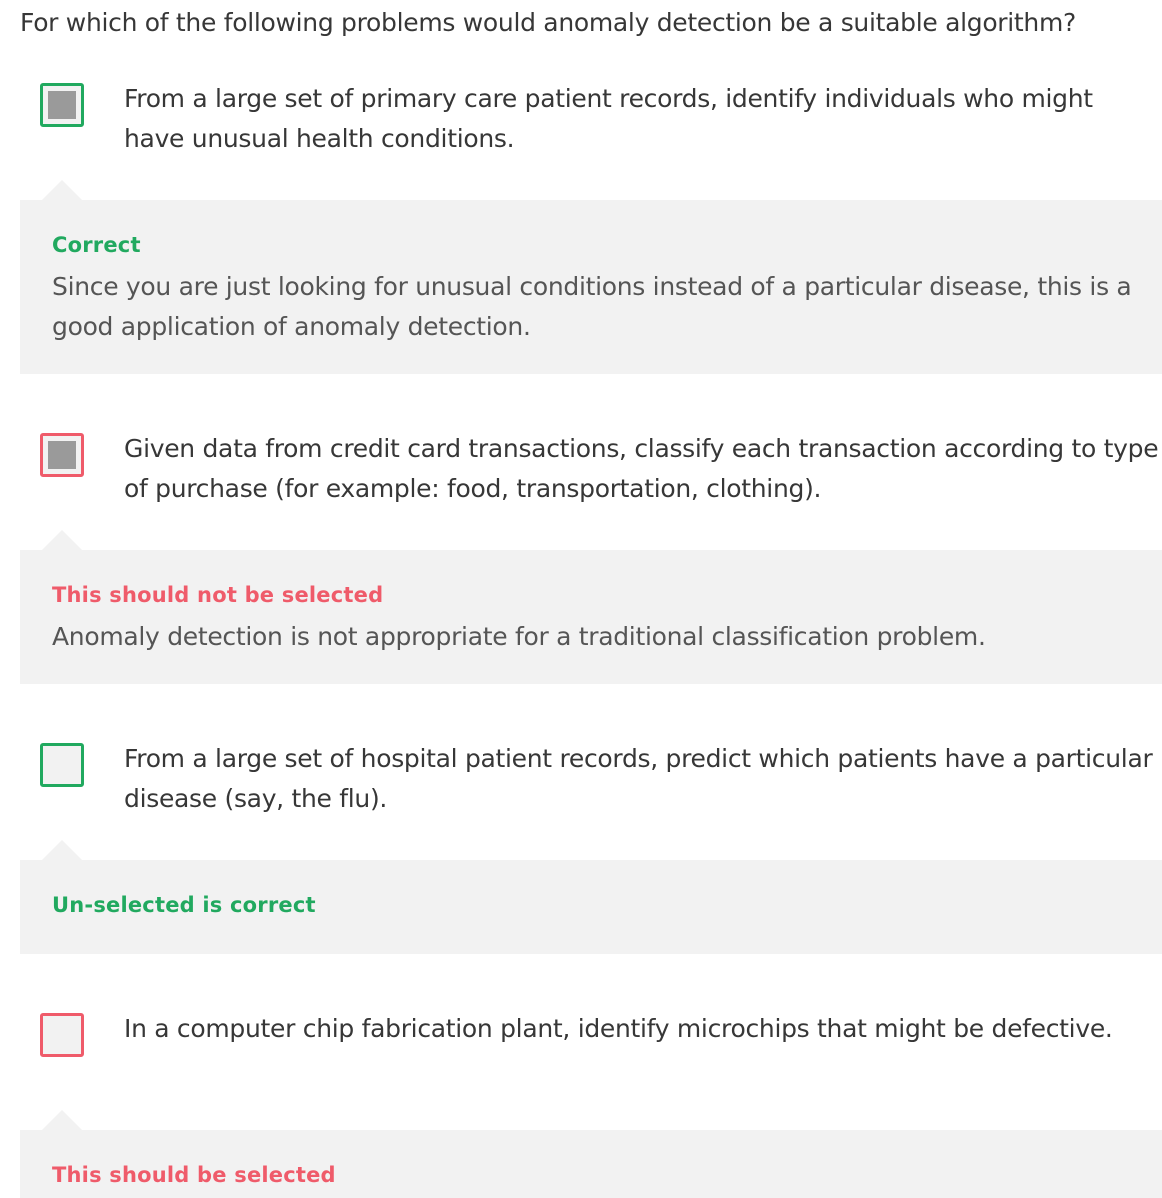 The width and height of the screenshot is (1162, 1198). What do you see at coordinates (591, 1154) in the screenshot?
I see `feedback-panel-4: This should be selected` at bounding box center [591, 1154].